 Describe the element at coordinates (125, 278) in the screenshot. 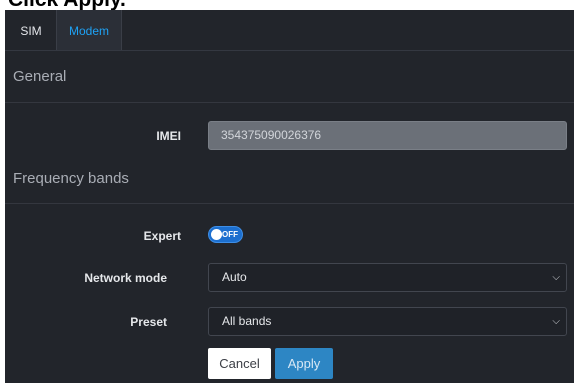

I see `network-mode-label: Network mode` at that location.